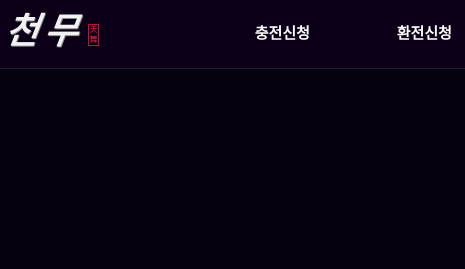  I want to click on logo-seal: 天舞, so click(94, 35).